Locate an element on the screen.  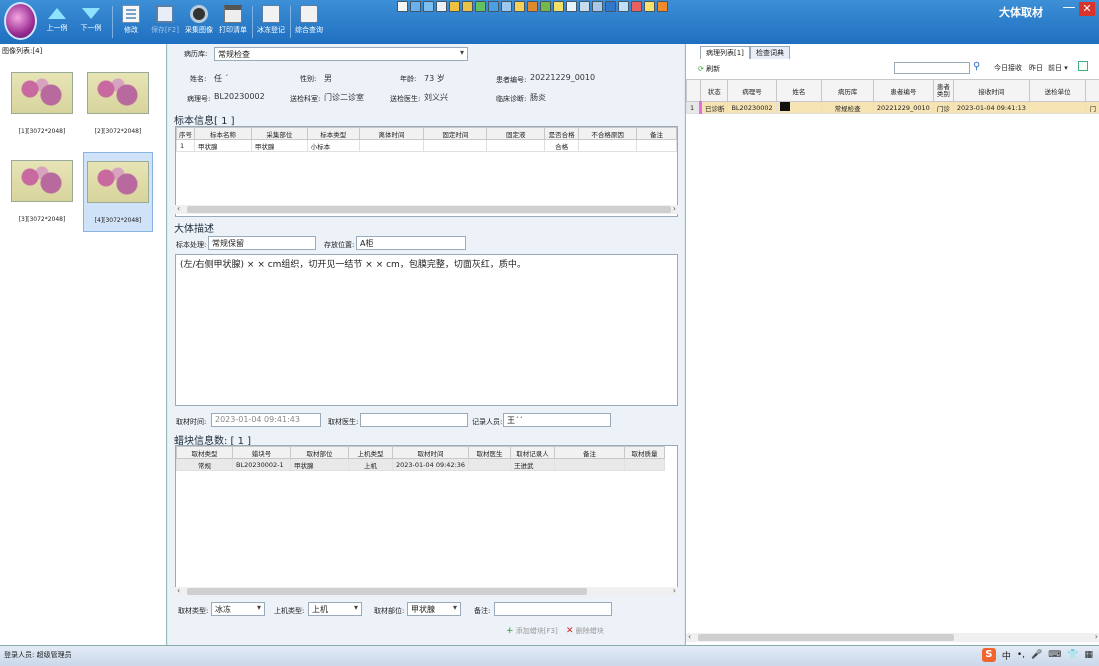
column-header: 取材记录人 is located at coordinates (533, 452).